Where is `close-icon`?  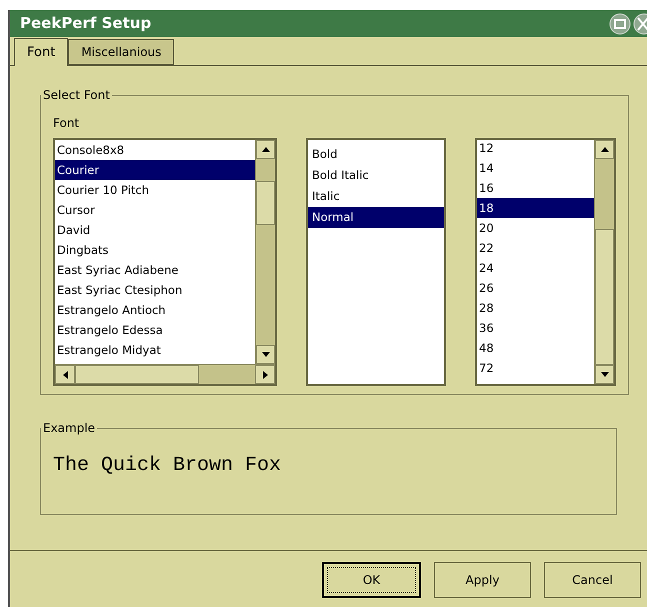
close-icon is located at coordinates (640, 23).